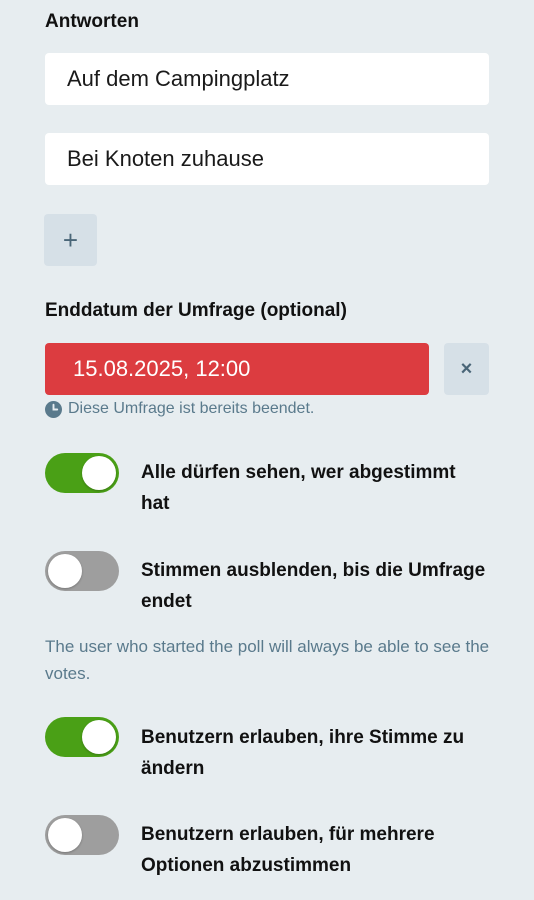 Image resolution: width=534 pixels, height=900 pixels. I want to click on toggle-show-voters, so click(82, 473).